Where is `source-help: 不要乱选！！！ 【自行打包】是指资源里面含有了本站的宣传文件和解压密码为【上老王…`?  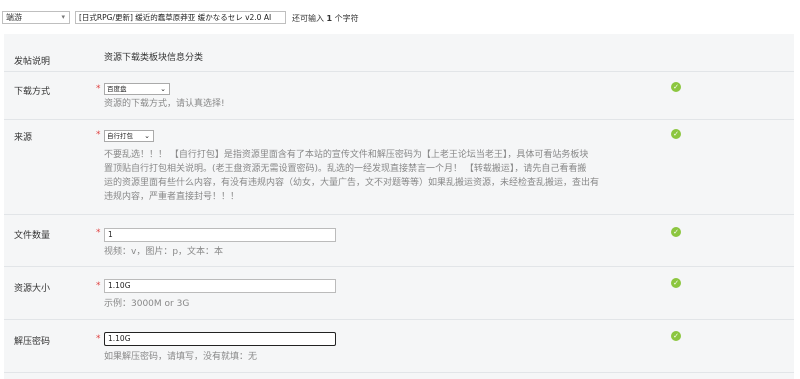
source-help: 不要乱选！！！ 【自行打包】是指资源里面含有了本站的宣传文件和解压密码为【上老王… is located at coordinates (352, 176).